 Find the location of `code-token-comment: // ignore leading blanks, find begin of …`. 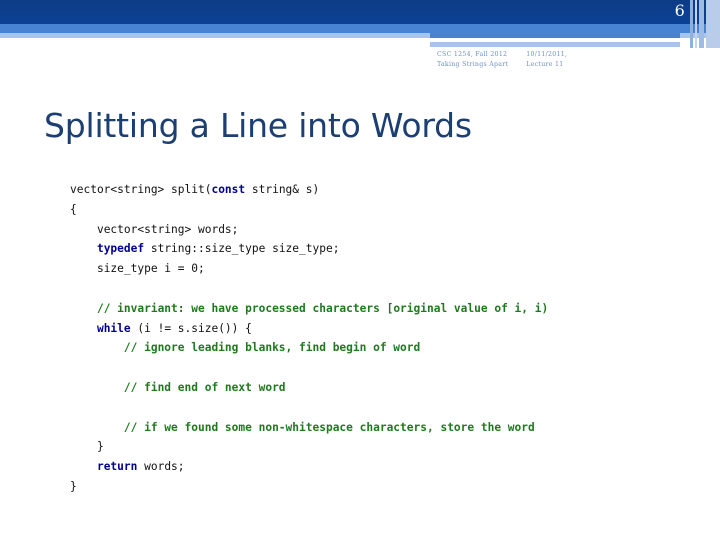

code-token-comment: // ignore leading blanks, find begin of … is located at coordinates (272, 348).